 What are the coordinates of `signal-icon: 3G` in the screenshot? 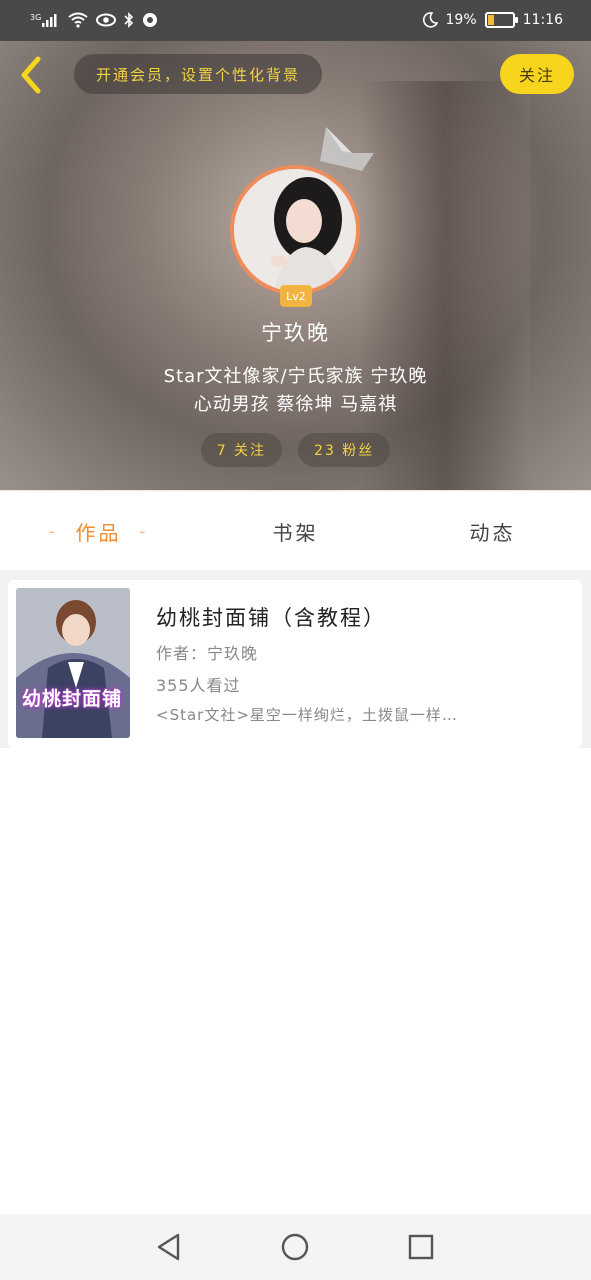 It's located at (45, 20).